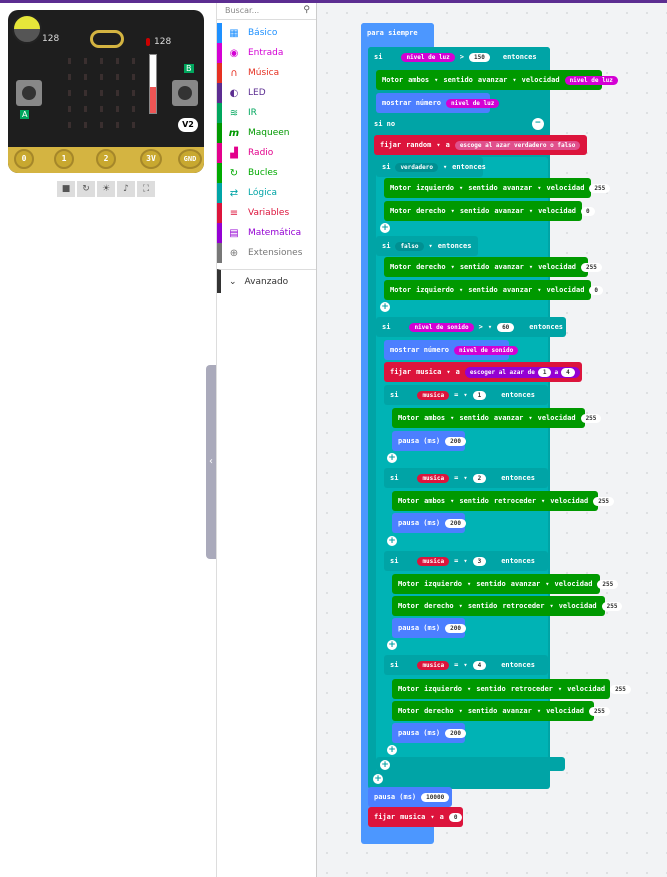  I want to click on nested-if-footer, so click(470, 764).